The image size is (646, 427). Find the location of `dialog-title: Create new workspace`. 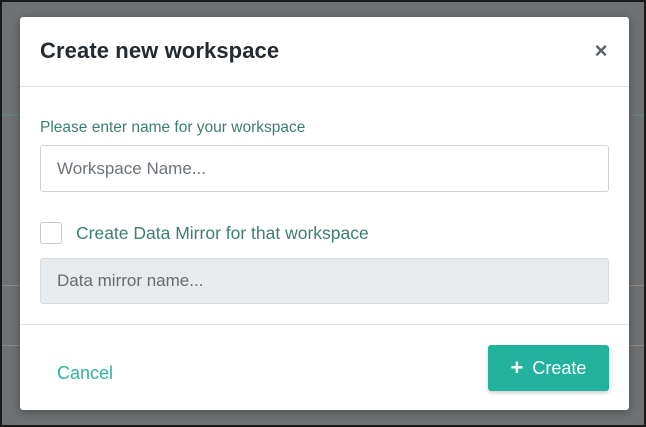

dialog-title: Create new workspace is located at coordinates (160, 50).